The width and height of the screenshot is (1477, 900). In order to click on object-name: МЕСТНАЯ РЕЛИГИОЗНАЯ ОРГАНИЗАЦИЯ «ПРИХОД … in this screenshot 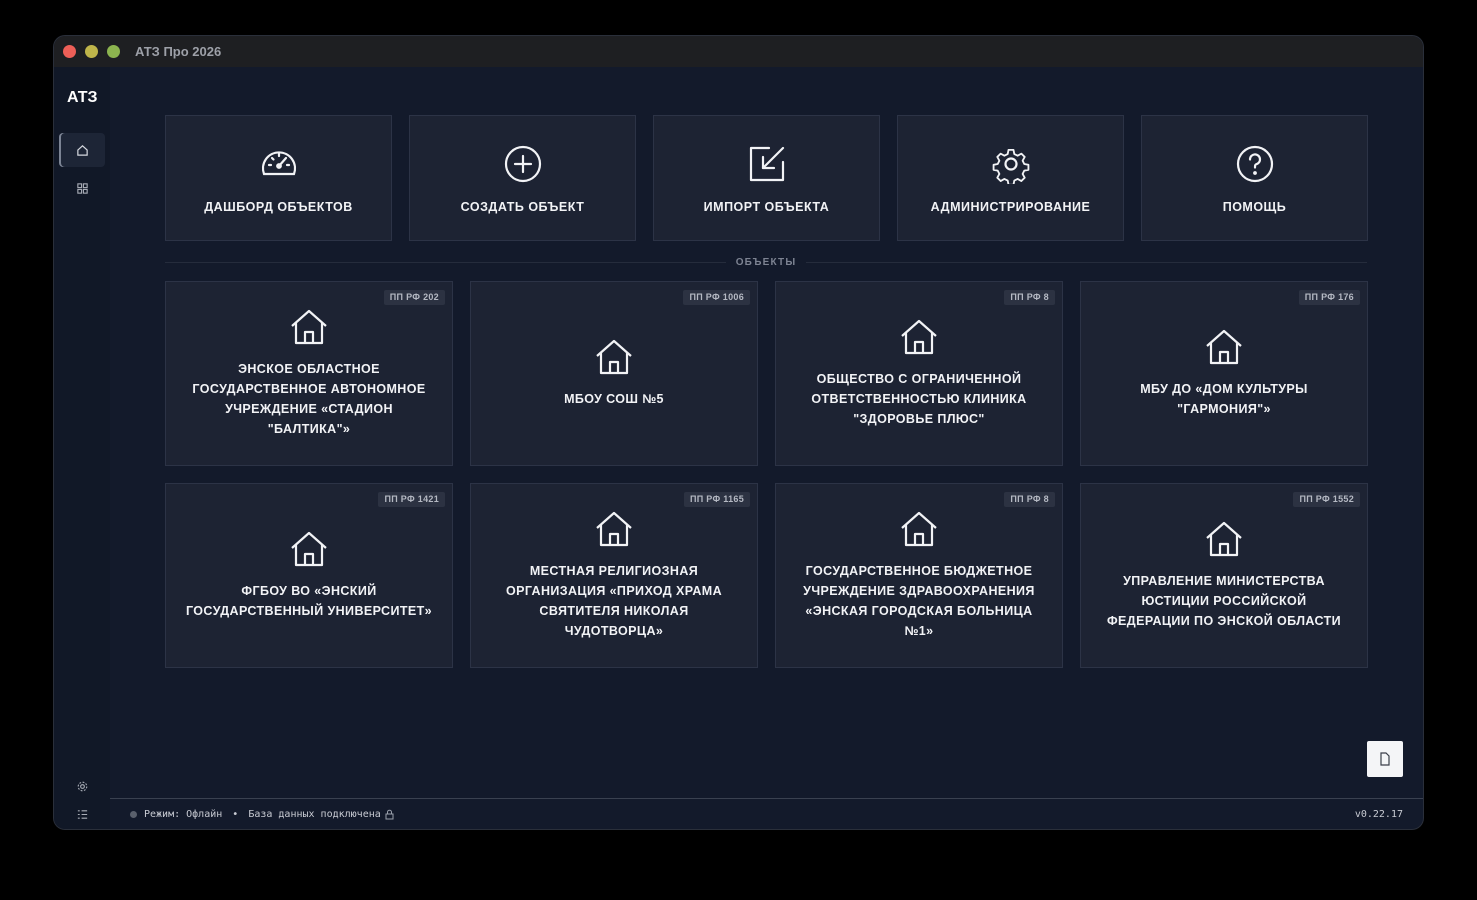, I will do `click(614, 601)`.